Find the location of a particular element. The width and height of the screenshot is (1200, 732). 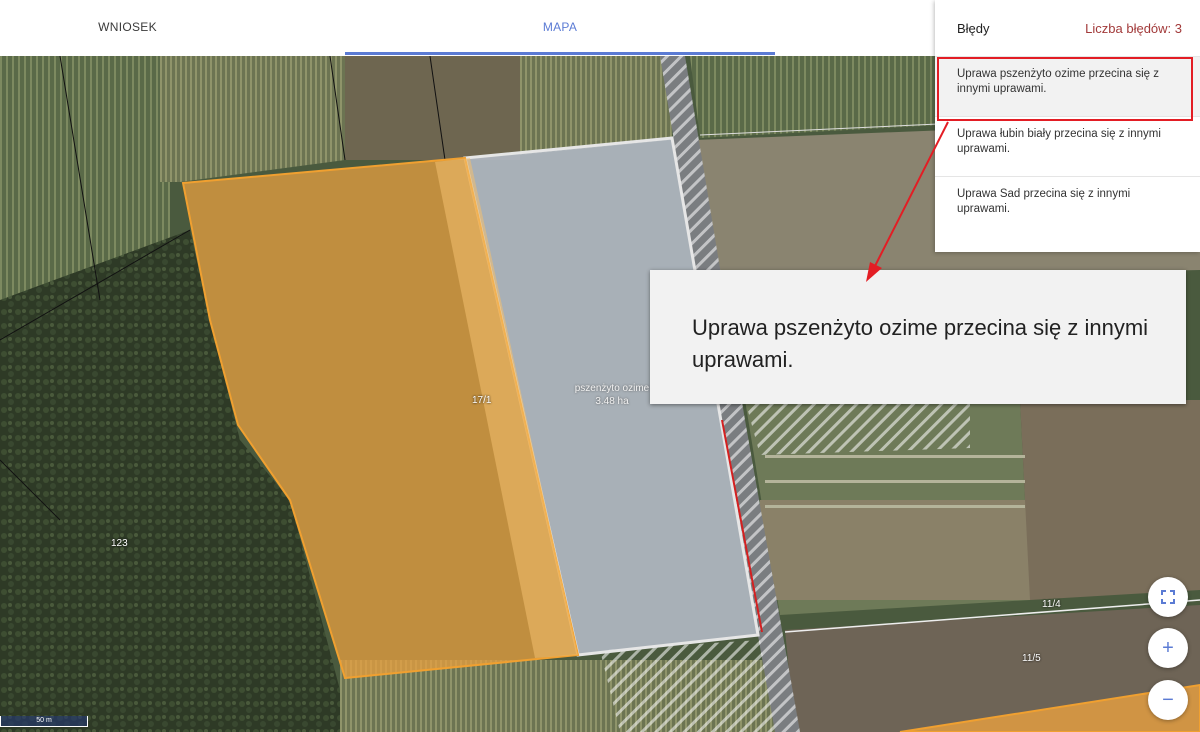

fullscreen-button is located at coordinates (1168, 597).